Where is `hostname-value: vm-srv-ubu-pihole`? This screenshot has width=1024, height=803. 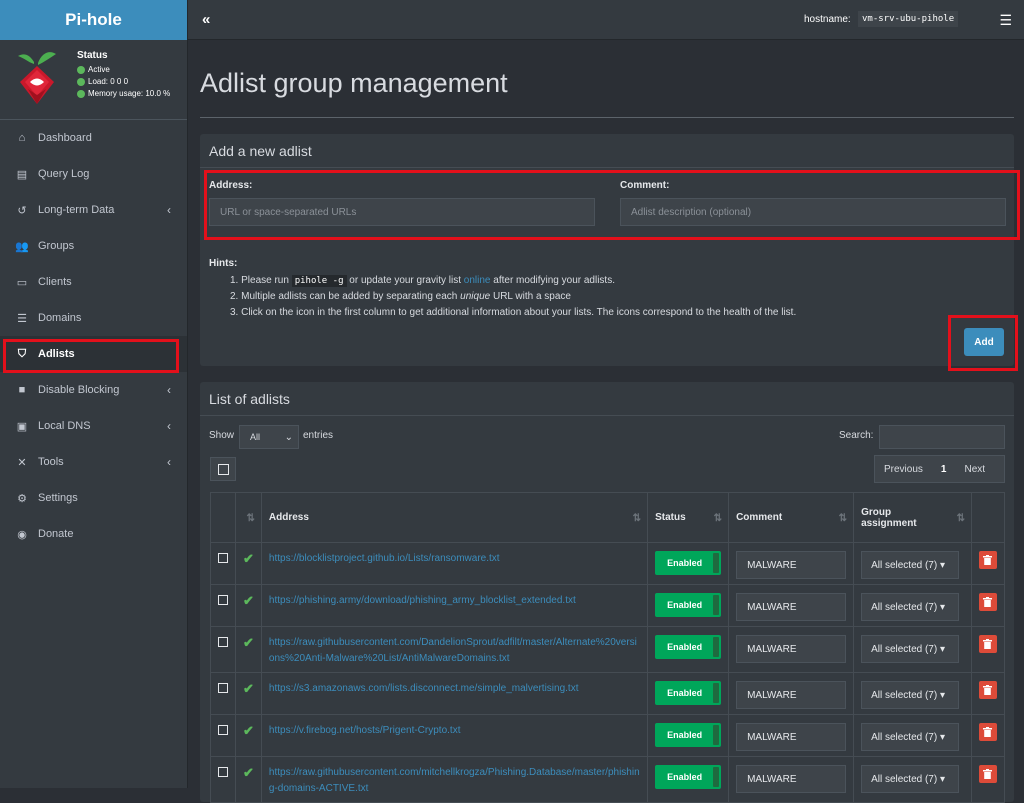 hostname-value: vm-srv-ubu-pihole is located at coordinates (908, 19).